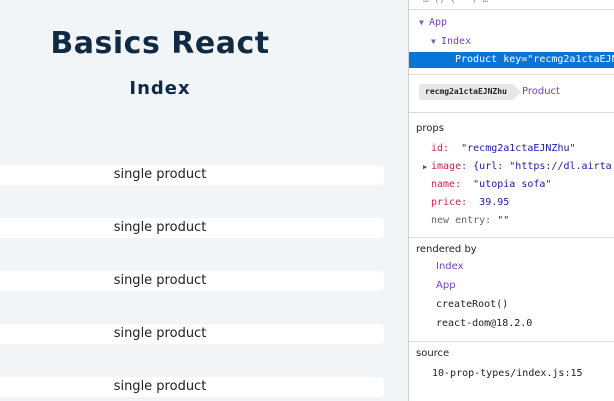 The height and width of the screenshot is (401, 614). I want to click on tree-node-product-selected: Product key="recmg2a1ctaEJN, so click(511, 60).